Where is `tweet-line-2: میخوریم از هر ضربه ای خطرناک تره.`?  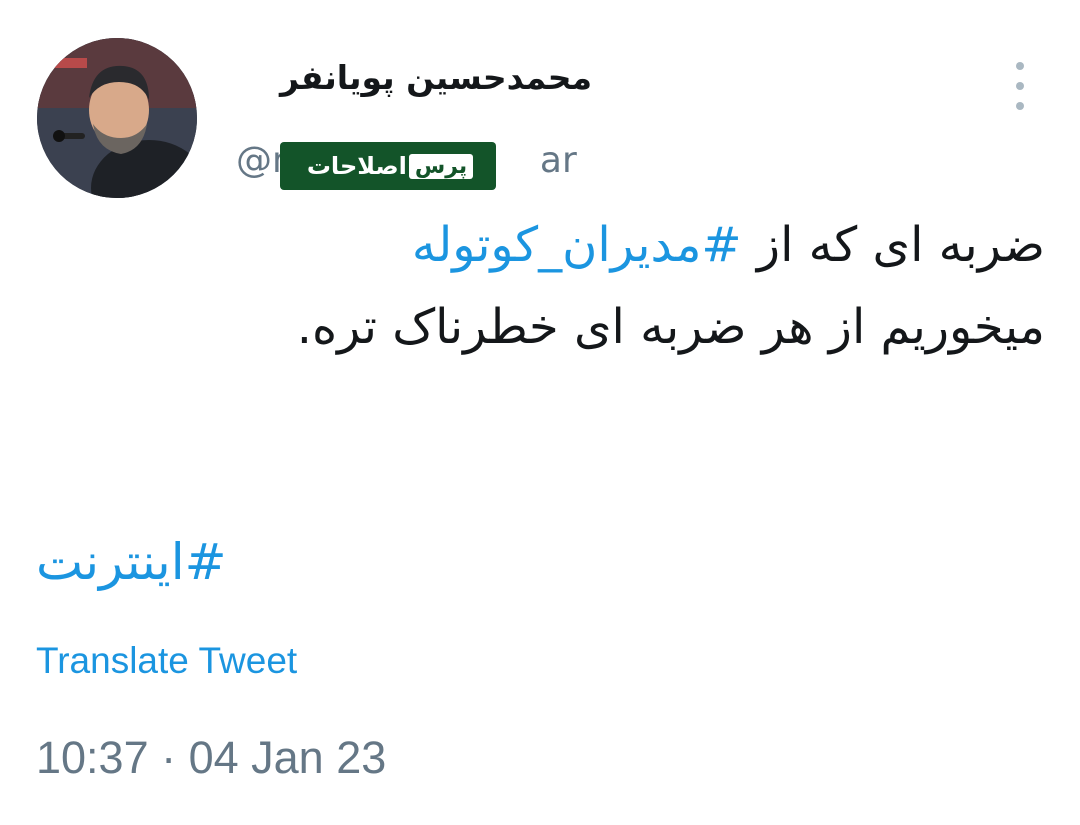 tweet-line-2: میخوریم از هر ضربه ای خطرناک تره. is located at coordinates (552, 327).